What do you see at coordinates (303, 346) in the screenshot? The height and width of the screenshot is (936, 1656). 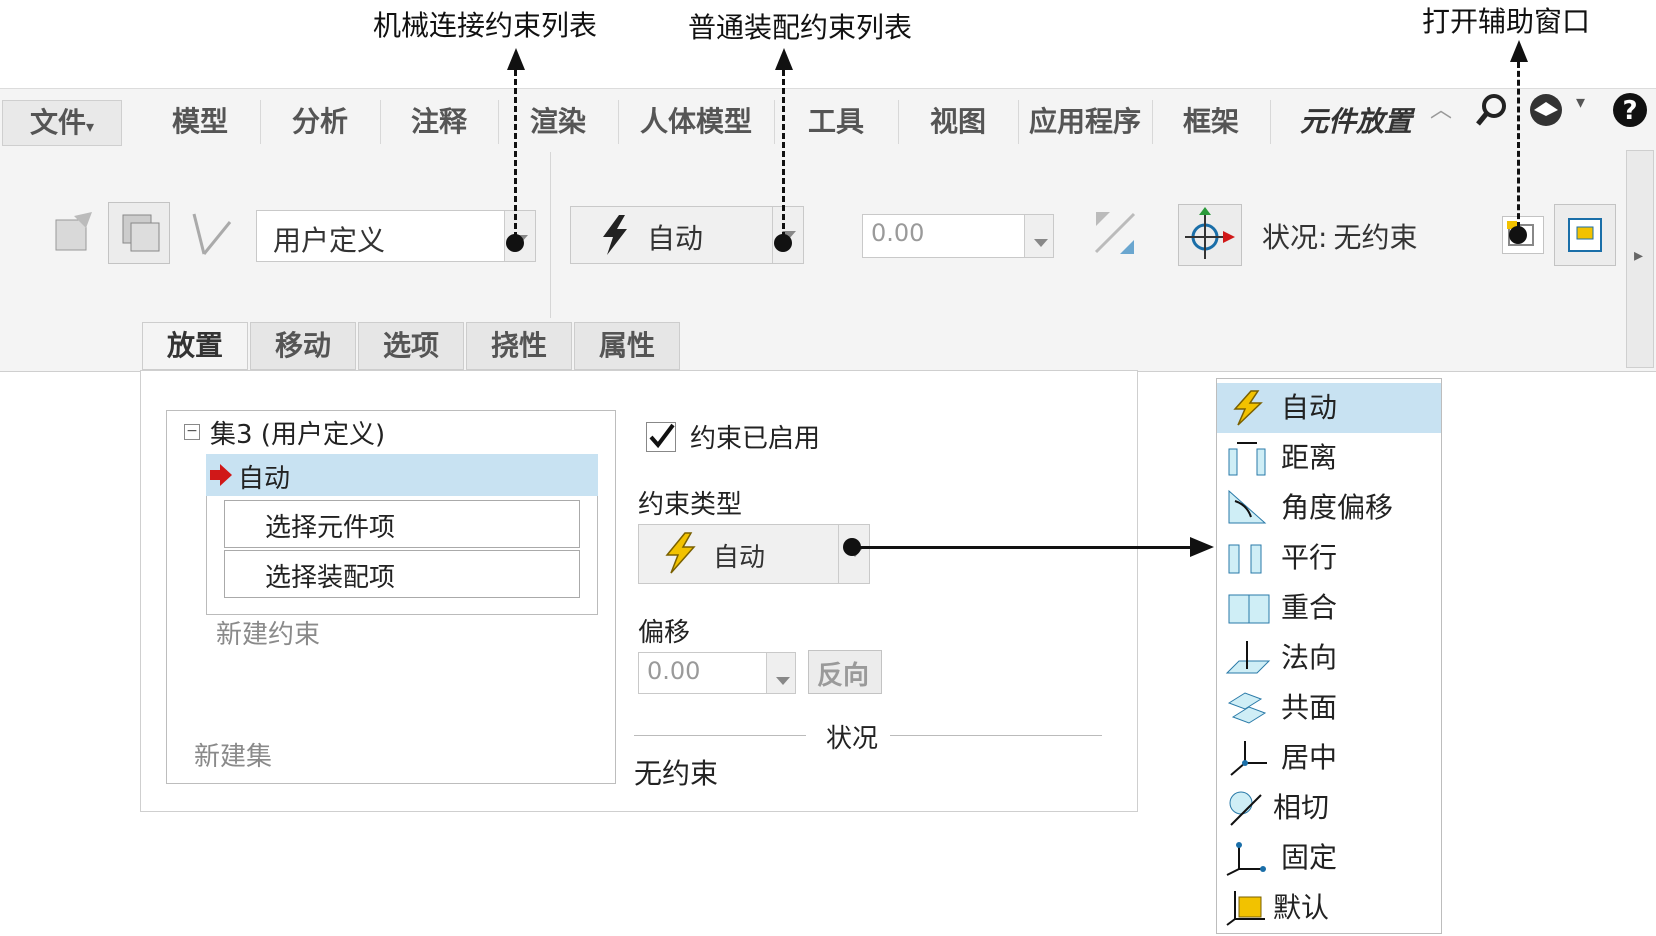 I see `tab-move: 移动` at bounding box center [303, 346].